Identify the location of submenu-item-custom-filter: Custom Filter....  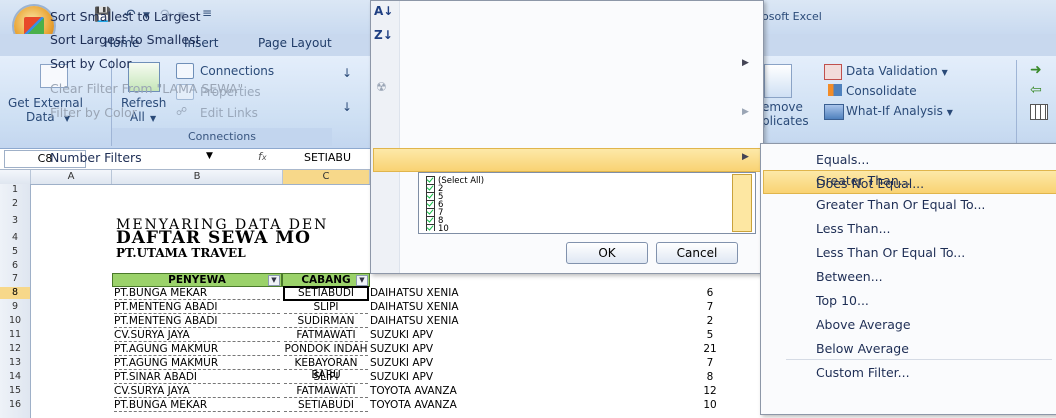
(863, 373).